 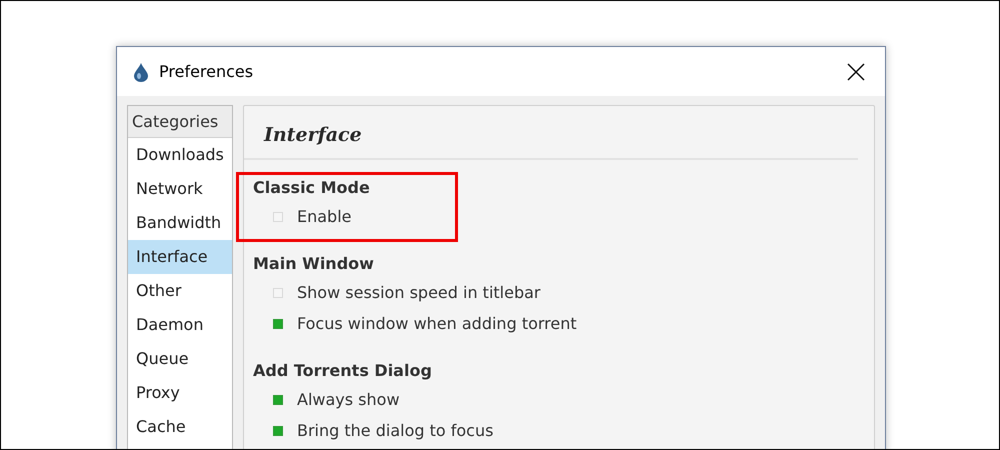 What do you see at coordinates (314, 264) in the screenshot?
I see `section-title: Main Window` at bounding box center [314, 264].